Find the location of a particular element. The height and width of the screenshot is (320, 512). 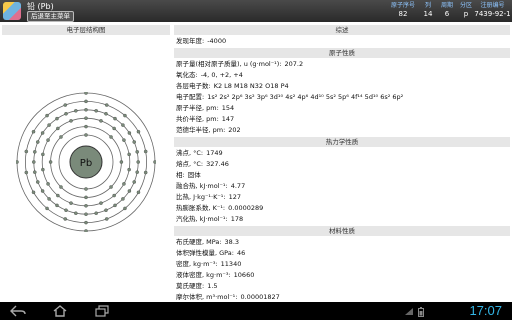

periodic-table-app-icon is located at coordinates (12, 11).